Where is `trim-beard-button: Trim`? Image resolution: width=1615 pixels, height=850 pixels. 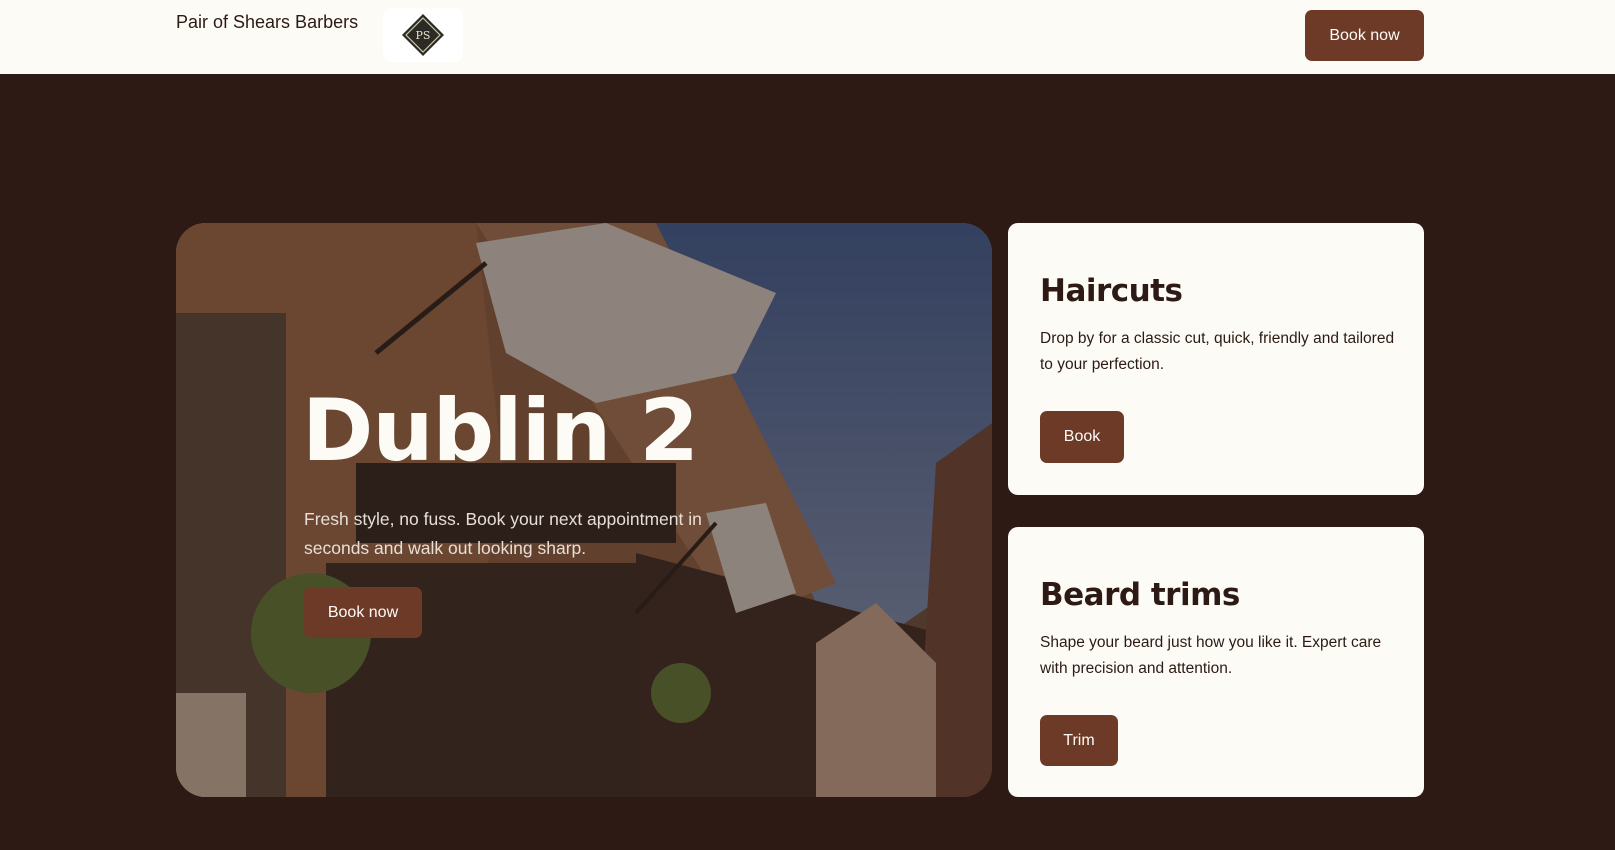
trim-beard-button: Trim is located at coordinates (1079, 740).